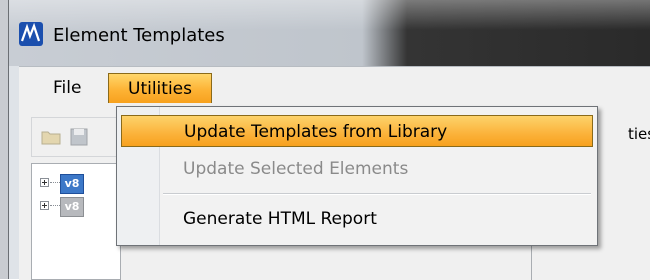 Image resolution: width=650 pixels, height=280 pixels. Describe the element at coordinates (51, 137) in the screenshot. I see `open-folder-icon` at that location.